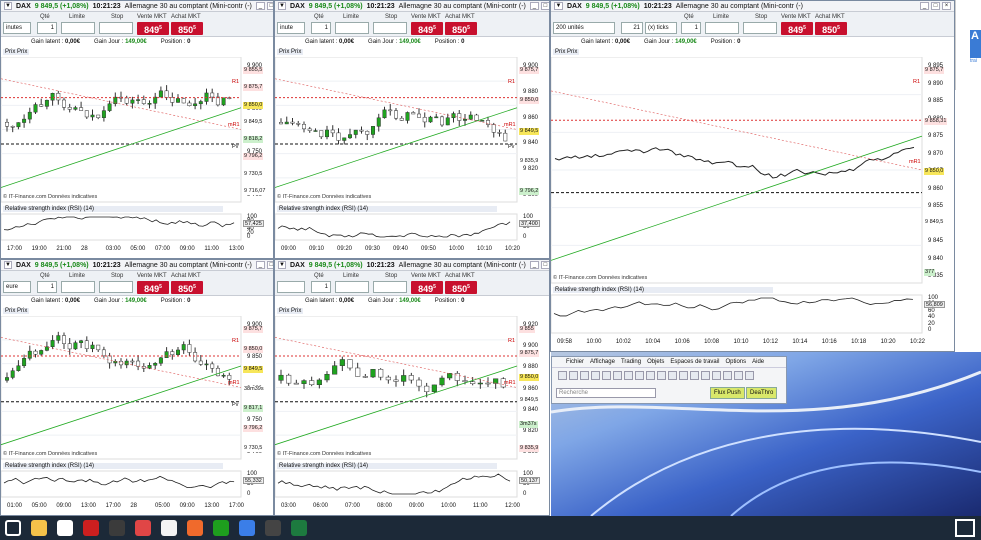 This screenshot has height=540, width=981. I want to click on delete-tool-icon, so click(749, 375).